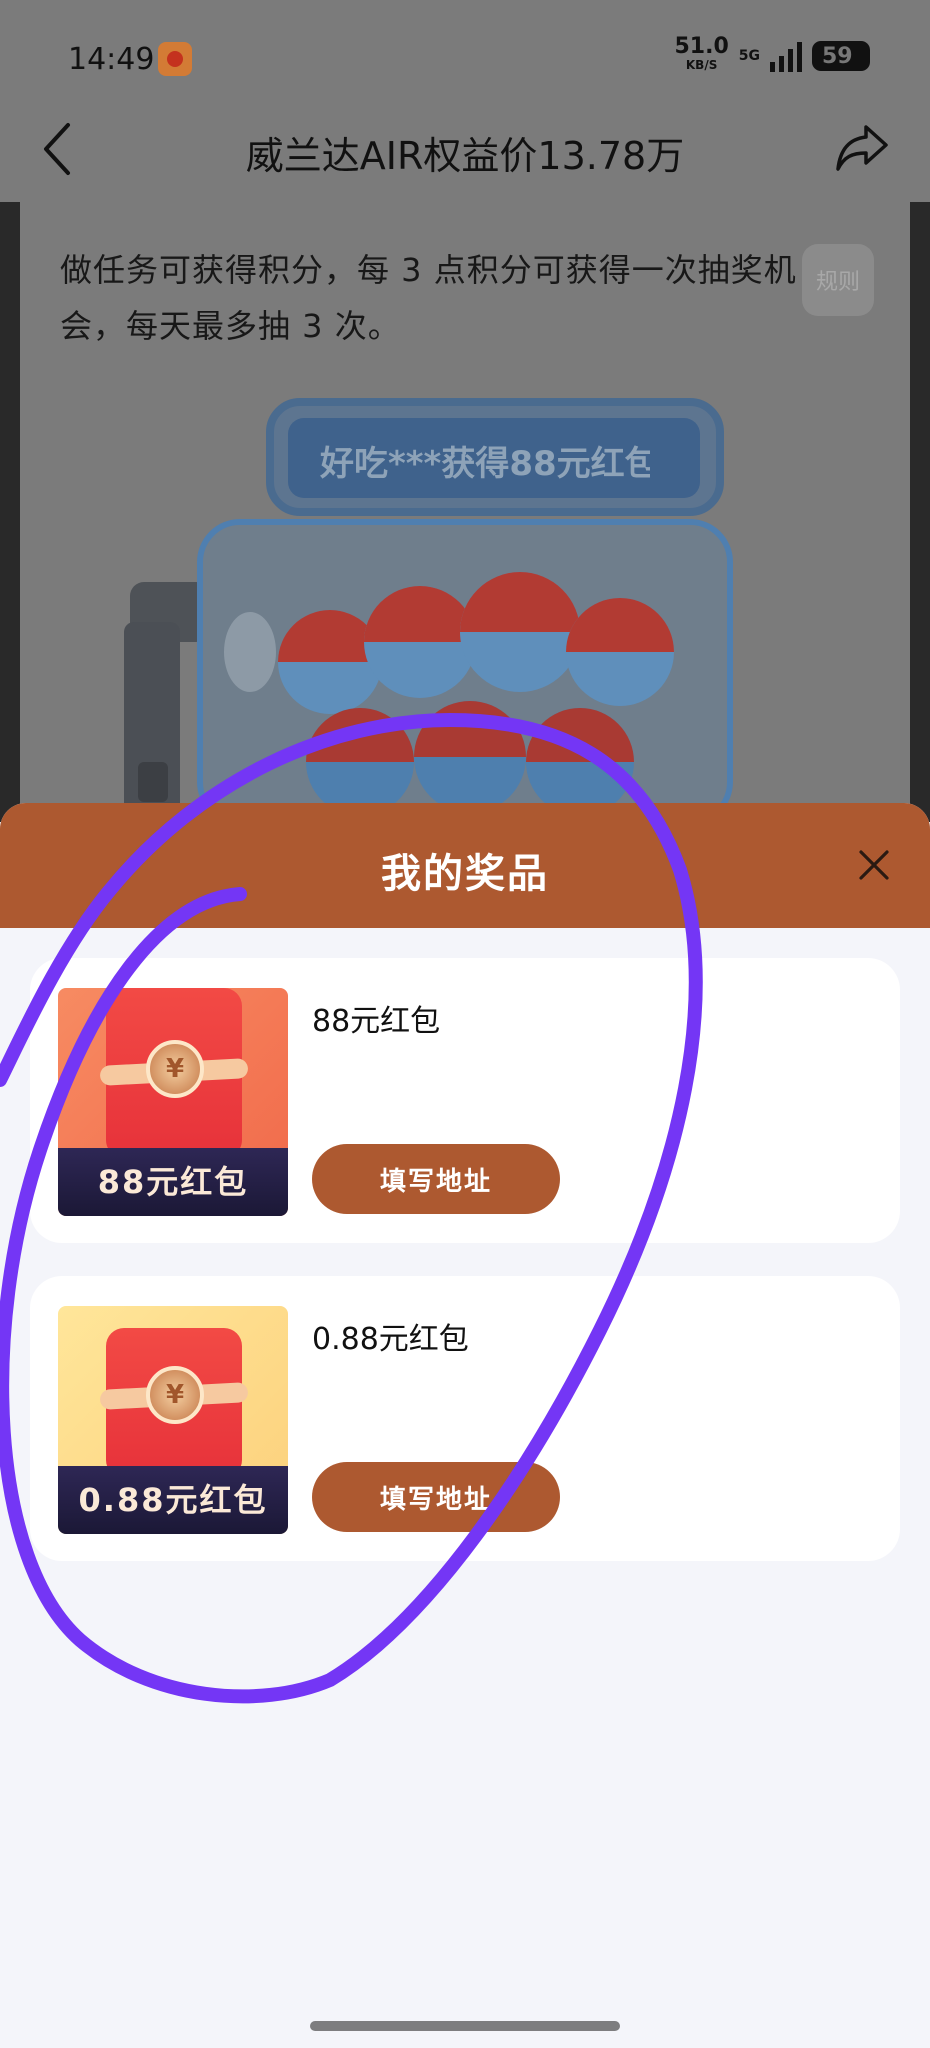  Describe the element at coordinates (874, 865) in the screenshot. I see `close-icon` at that location.